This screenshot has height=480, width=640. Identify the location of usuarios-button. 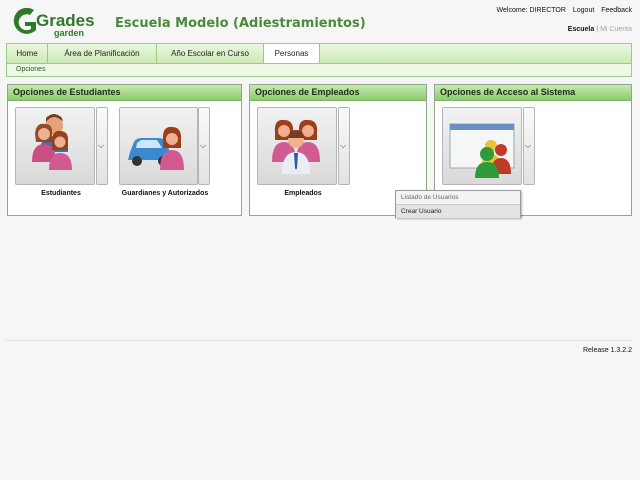
(482, 146).